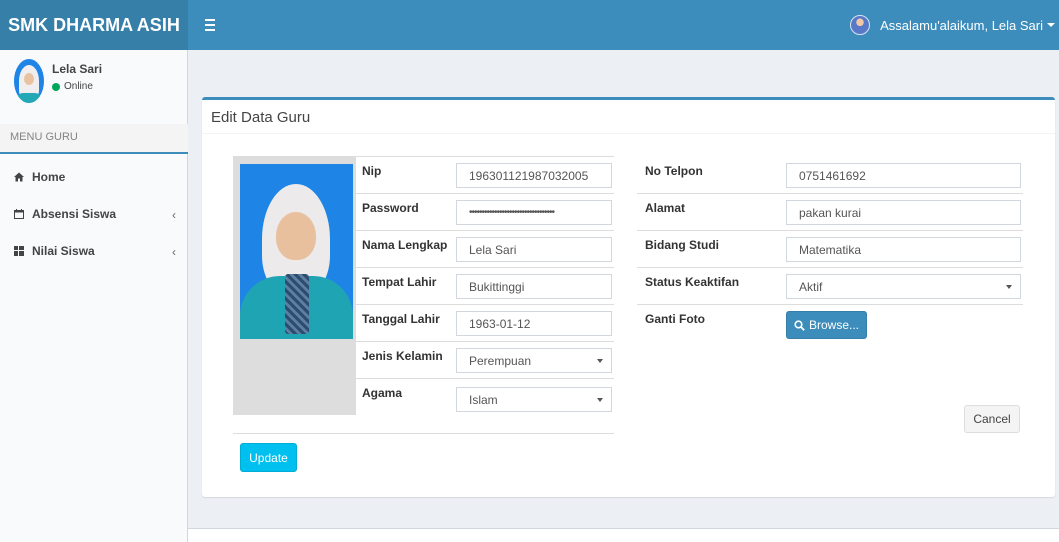 This screenshot has width=1059, height=542. What do you see at coordinates (77, 69) in the screenshot?
I see `sidebar-user-name: Lela Sari` at bounding box center [77, 69].